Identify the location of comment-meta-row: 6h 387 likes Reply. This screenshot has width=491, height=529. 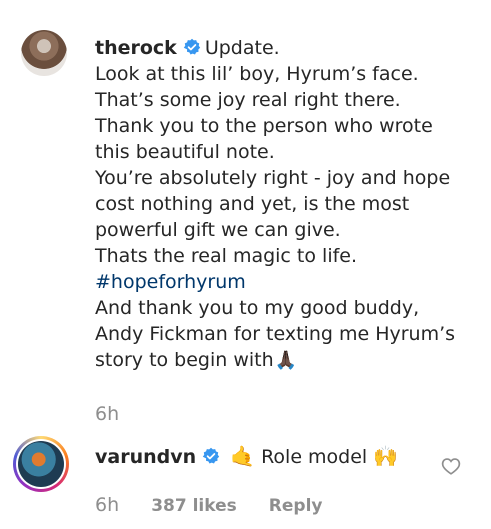
(222, 505).